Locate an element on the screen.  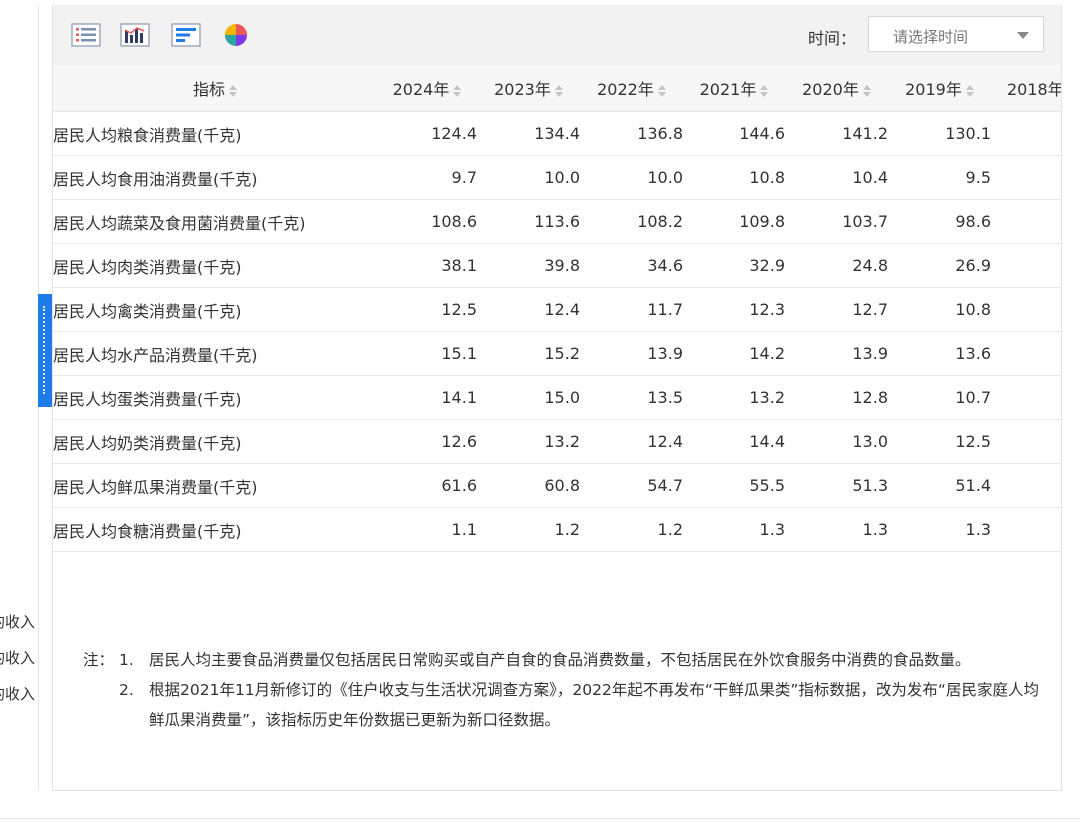
value-cell: 14.1 is located at coordinates (427, 397).